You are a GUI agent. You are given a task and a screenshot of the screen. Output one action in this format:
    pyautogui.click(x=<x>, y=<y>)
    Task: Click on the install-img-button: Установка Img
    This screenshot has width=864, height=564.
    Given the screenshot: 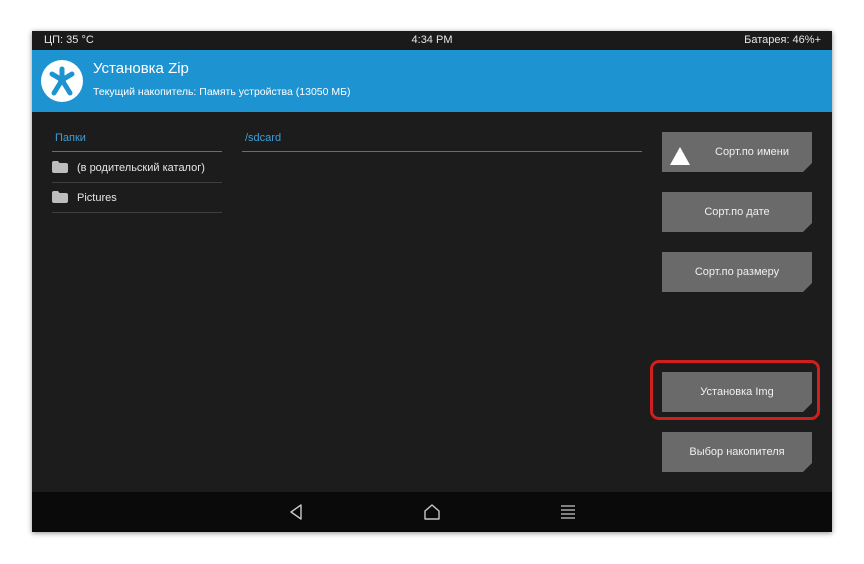 What is the action you would take?
    pyautogui.click(x=737, y=392)
    